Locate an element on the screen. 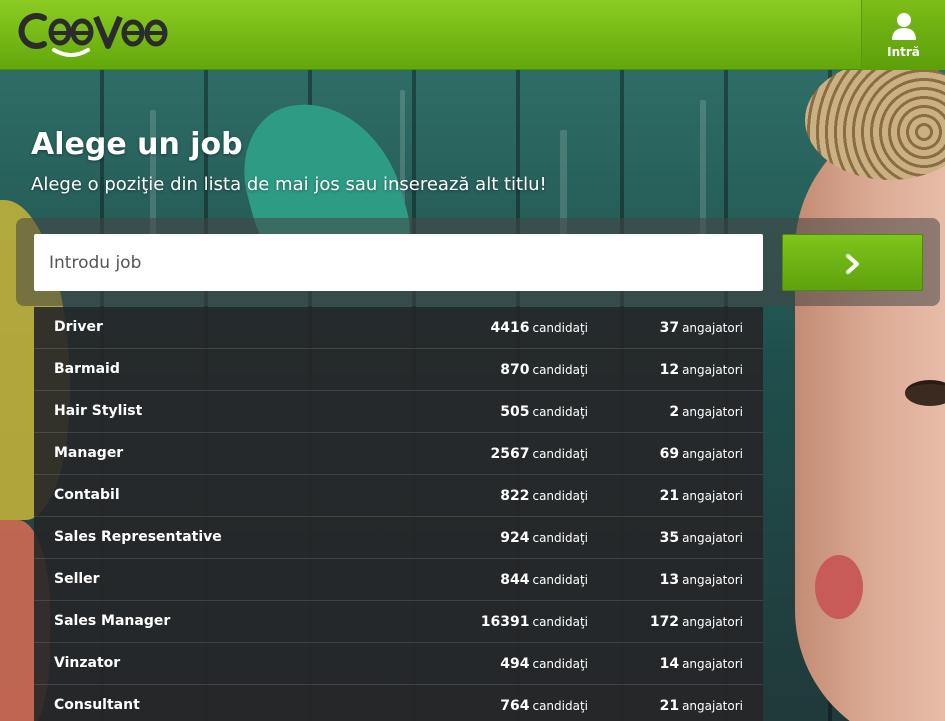  ceevee-logo-graphic is located at coordinates (93, 35).